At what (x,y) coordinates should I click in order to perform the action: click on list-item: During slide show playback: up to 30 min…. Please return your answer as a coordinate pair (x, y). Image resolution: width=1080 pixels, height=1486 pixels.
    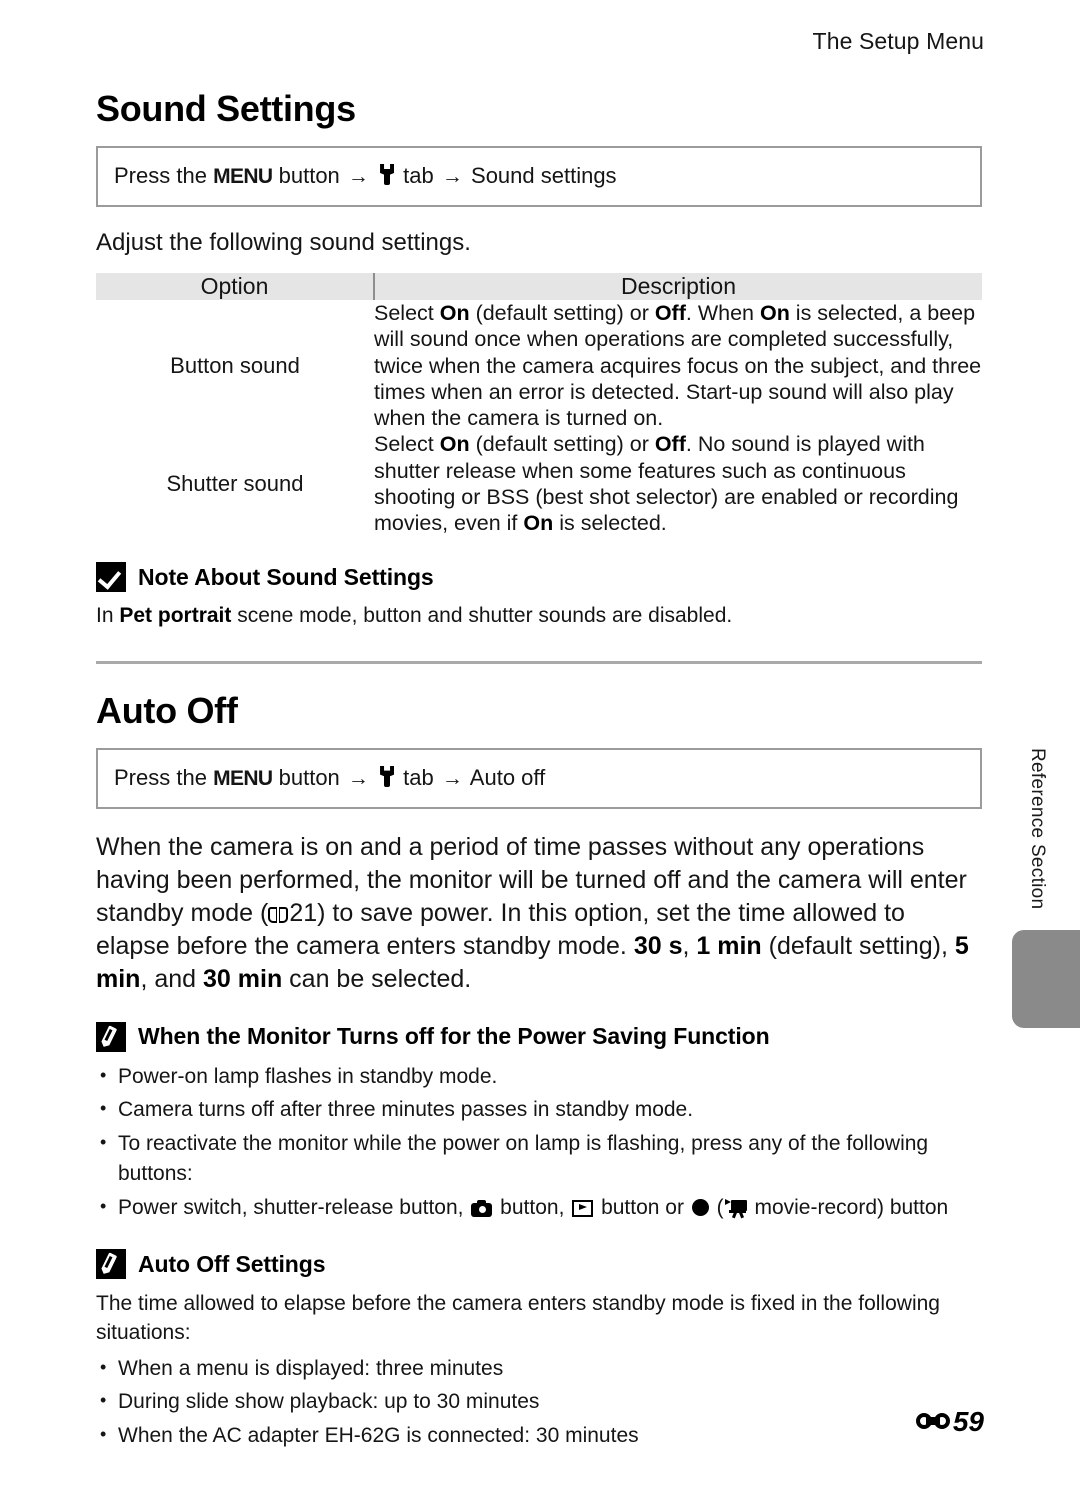
    Looking at the image, I should click on (539, 1402).